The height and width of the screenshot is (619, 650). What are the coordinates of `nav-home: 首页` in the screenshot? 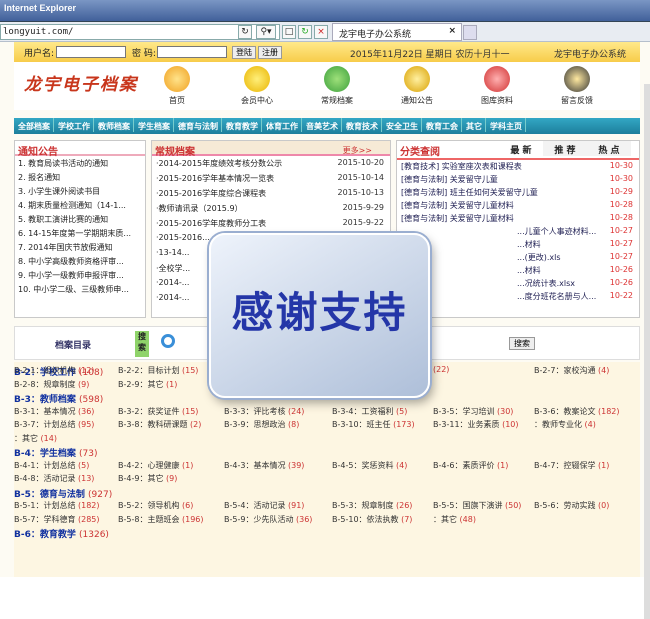 It's located at (177, 86).